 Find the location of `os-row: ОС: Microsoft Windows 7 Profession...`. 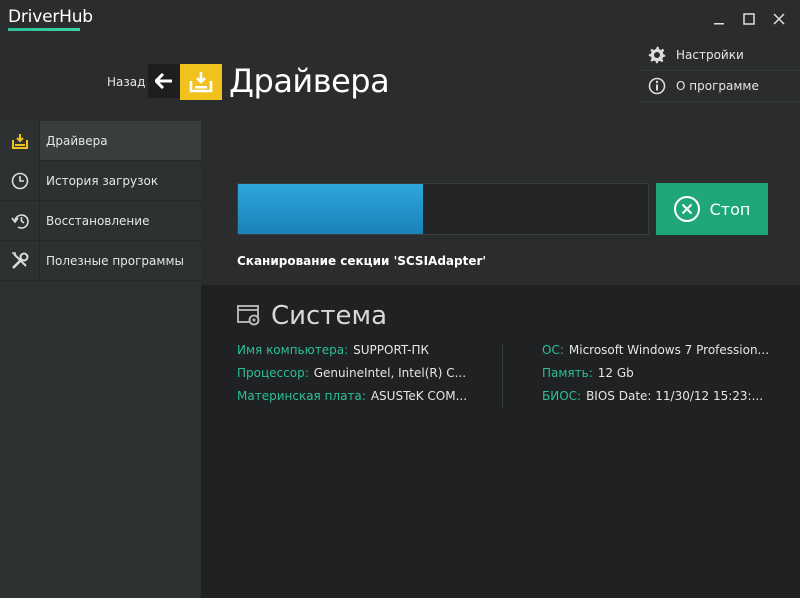

os-row: ОС: Microsoft Windows 7 Profession... is located at coordinates (655, 354).